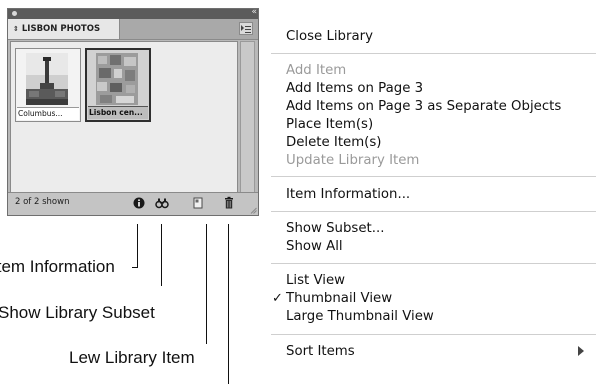 The height and width of the screenshot is (384, 596). What do you see at coordinates (61, 29) in the screenshot?
I see `tab-label: LISBON PHOTOS` at bounding box center [61, 29].